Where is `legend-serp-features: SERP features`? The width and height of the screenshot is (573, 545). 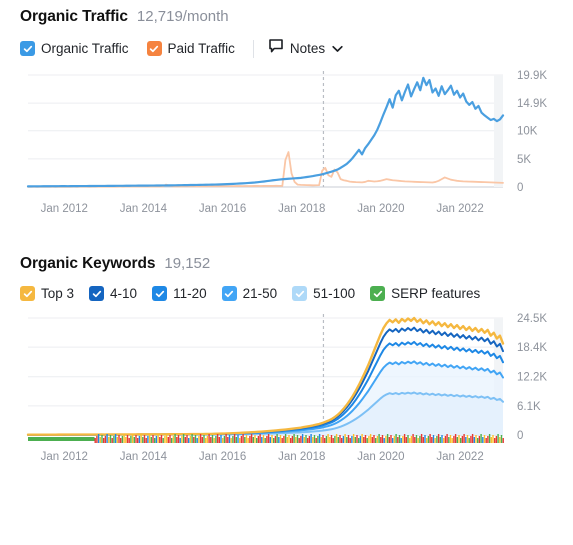
legend-serp-features: SERP features is located at coordinates (425, 293).